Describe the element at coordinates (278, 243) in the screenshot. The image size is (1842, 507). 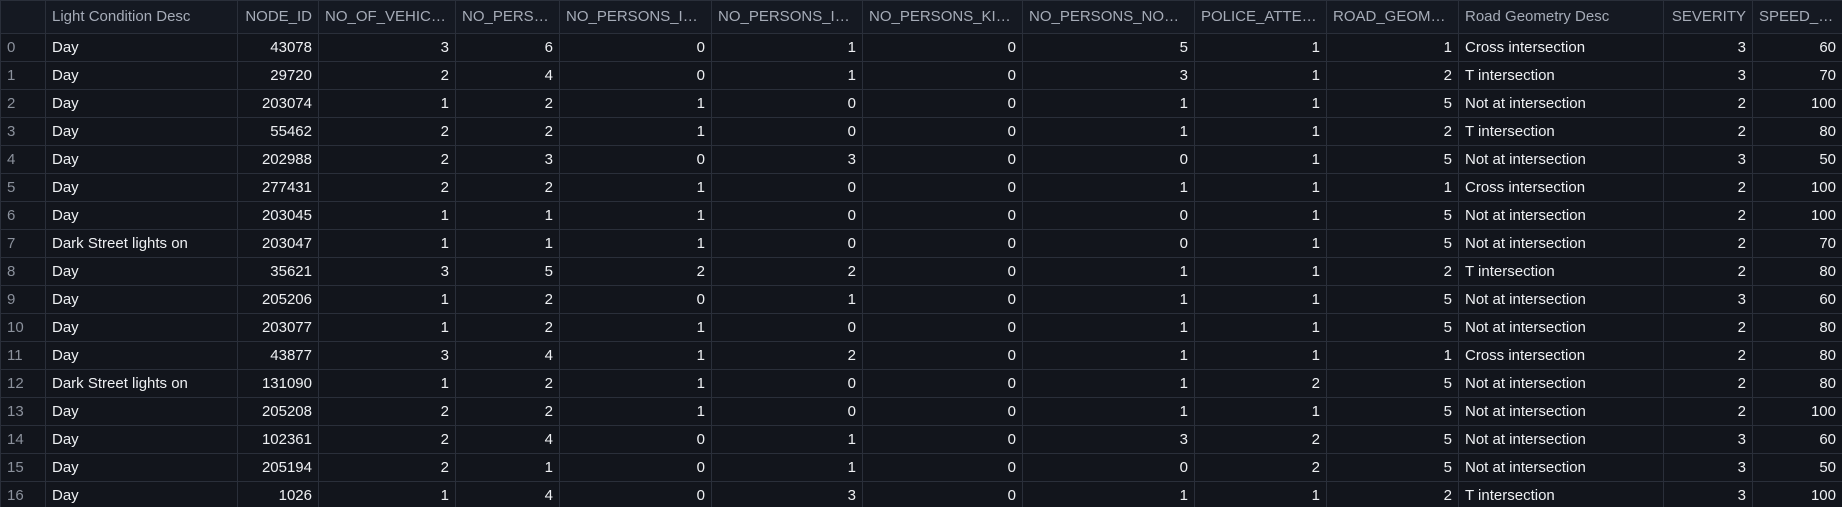
I see `table-cell: 203047` at that location.